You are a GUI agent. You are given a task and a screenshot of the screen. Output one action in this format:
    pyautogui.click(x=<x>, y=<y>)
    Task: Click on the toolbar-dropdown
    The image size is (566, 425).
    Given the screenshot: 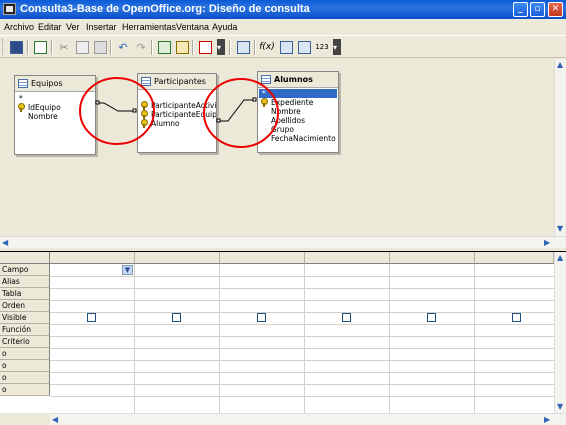 What is the action you would take?
    pyautogui.click(x=221, y=47)
    